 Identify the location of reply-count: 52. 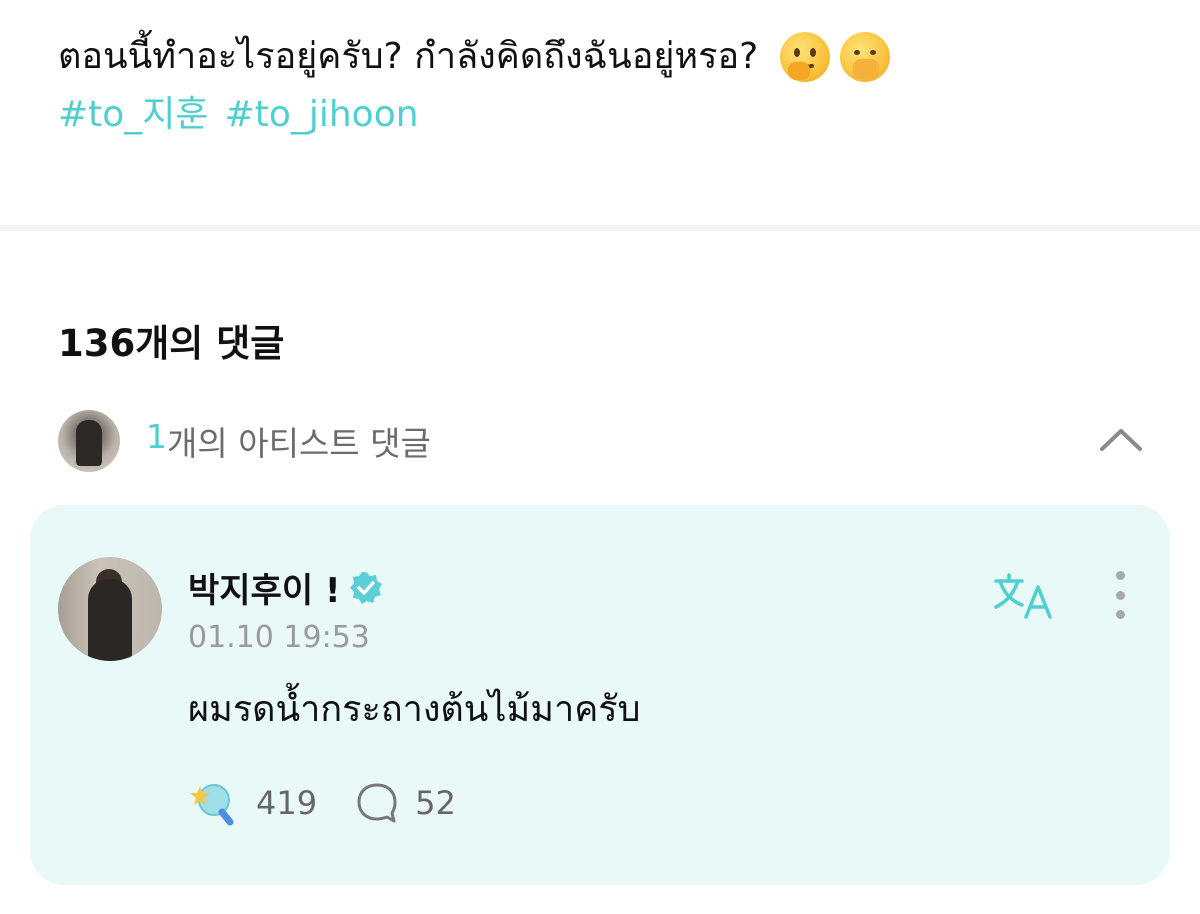
(435, 803).